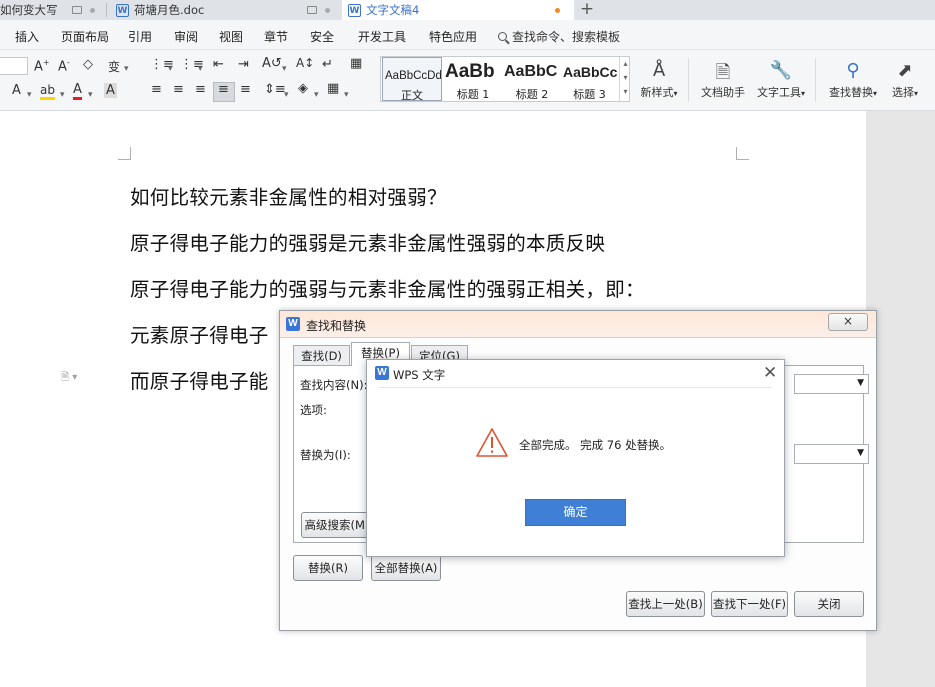 This screenshot has width=935, height=687. I want to click on menu-references: 引用, so click(140, 36).